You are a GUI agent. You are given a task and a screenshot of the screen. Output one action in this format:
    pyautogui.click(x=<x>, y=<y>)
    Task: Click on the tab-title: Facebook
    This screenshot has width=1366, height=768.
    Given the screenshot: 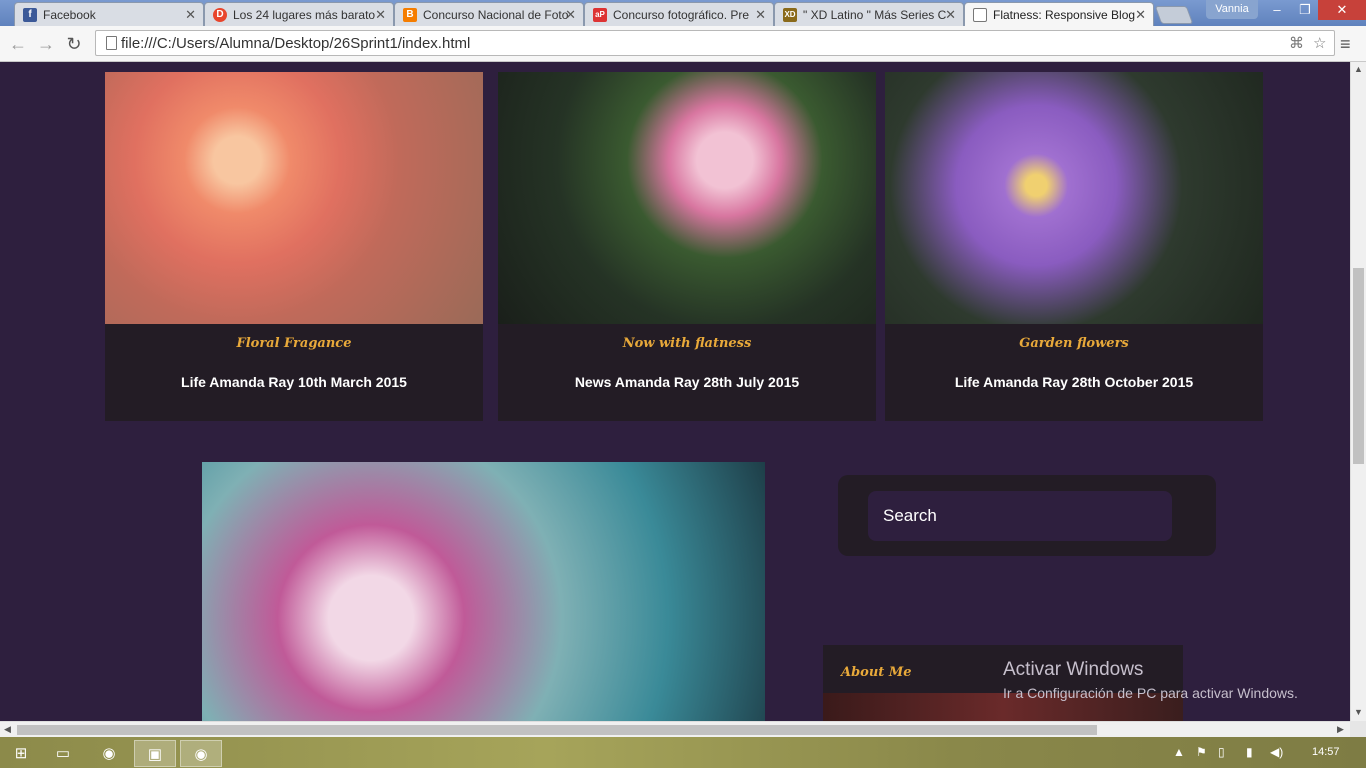 What is the action you would take?
    pyautogui.click(x=69, y=15)
    